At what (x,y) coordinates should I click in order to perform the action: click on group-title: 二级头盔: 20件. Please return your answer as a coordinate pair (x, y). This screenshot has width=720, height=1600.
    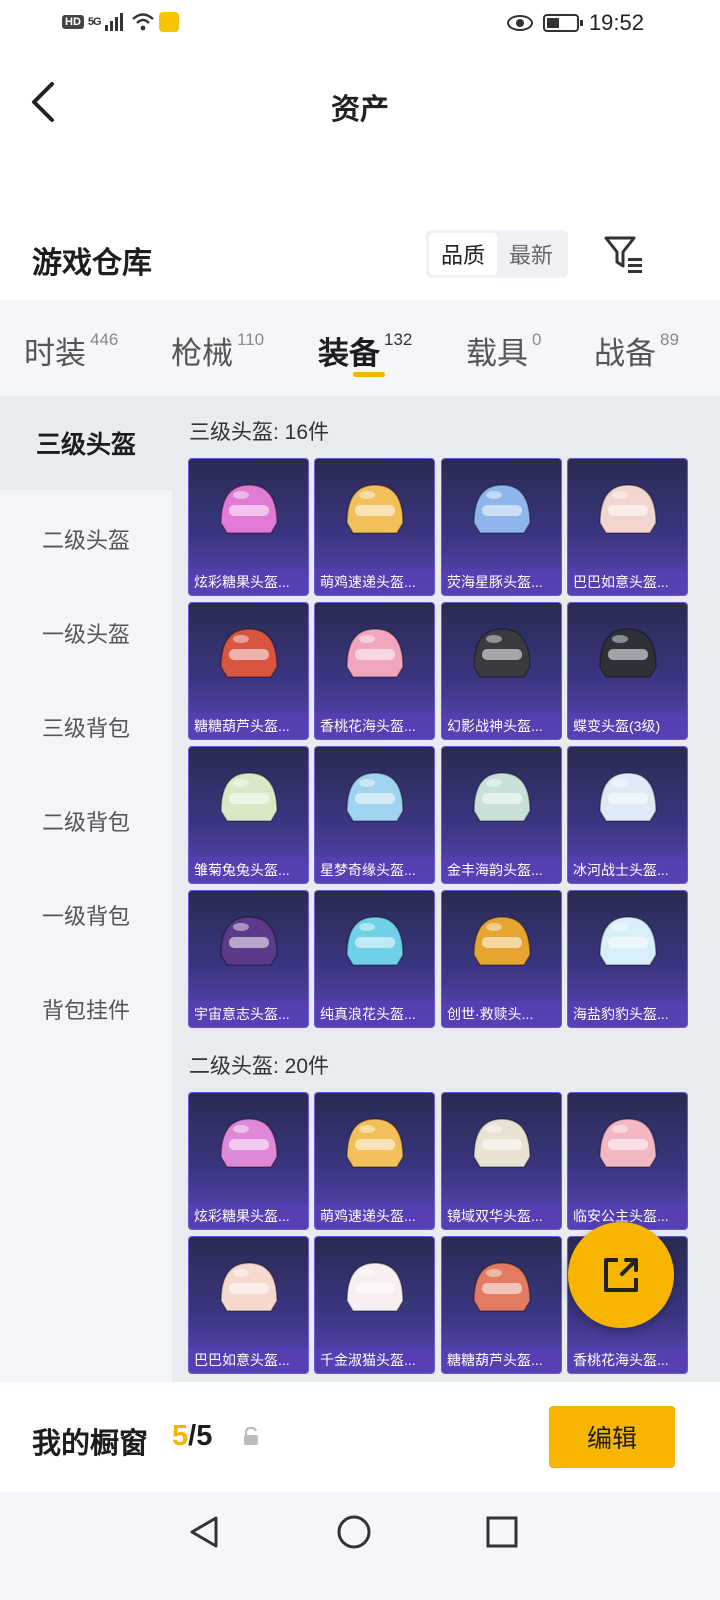
    Looking at the image, I should click on (259, 1066).